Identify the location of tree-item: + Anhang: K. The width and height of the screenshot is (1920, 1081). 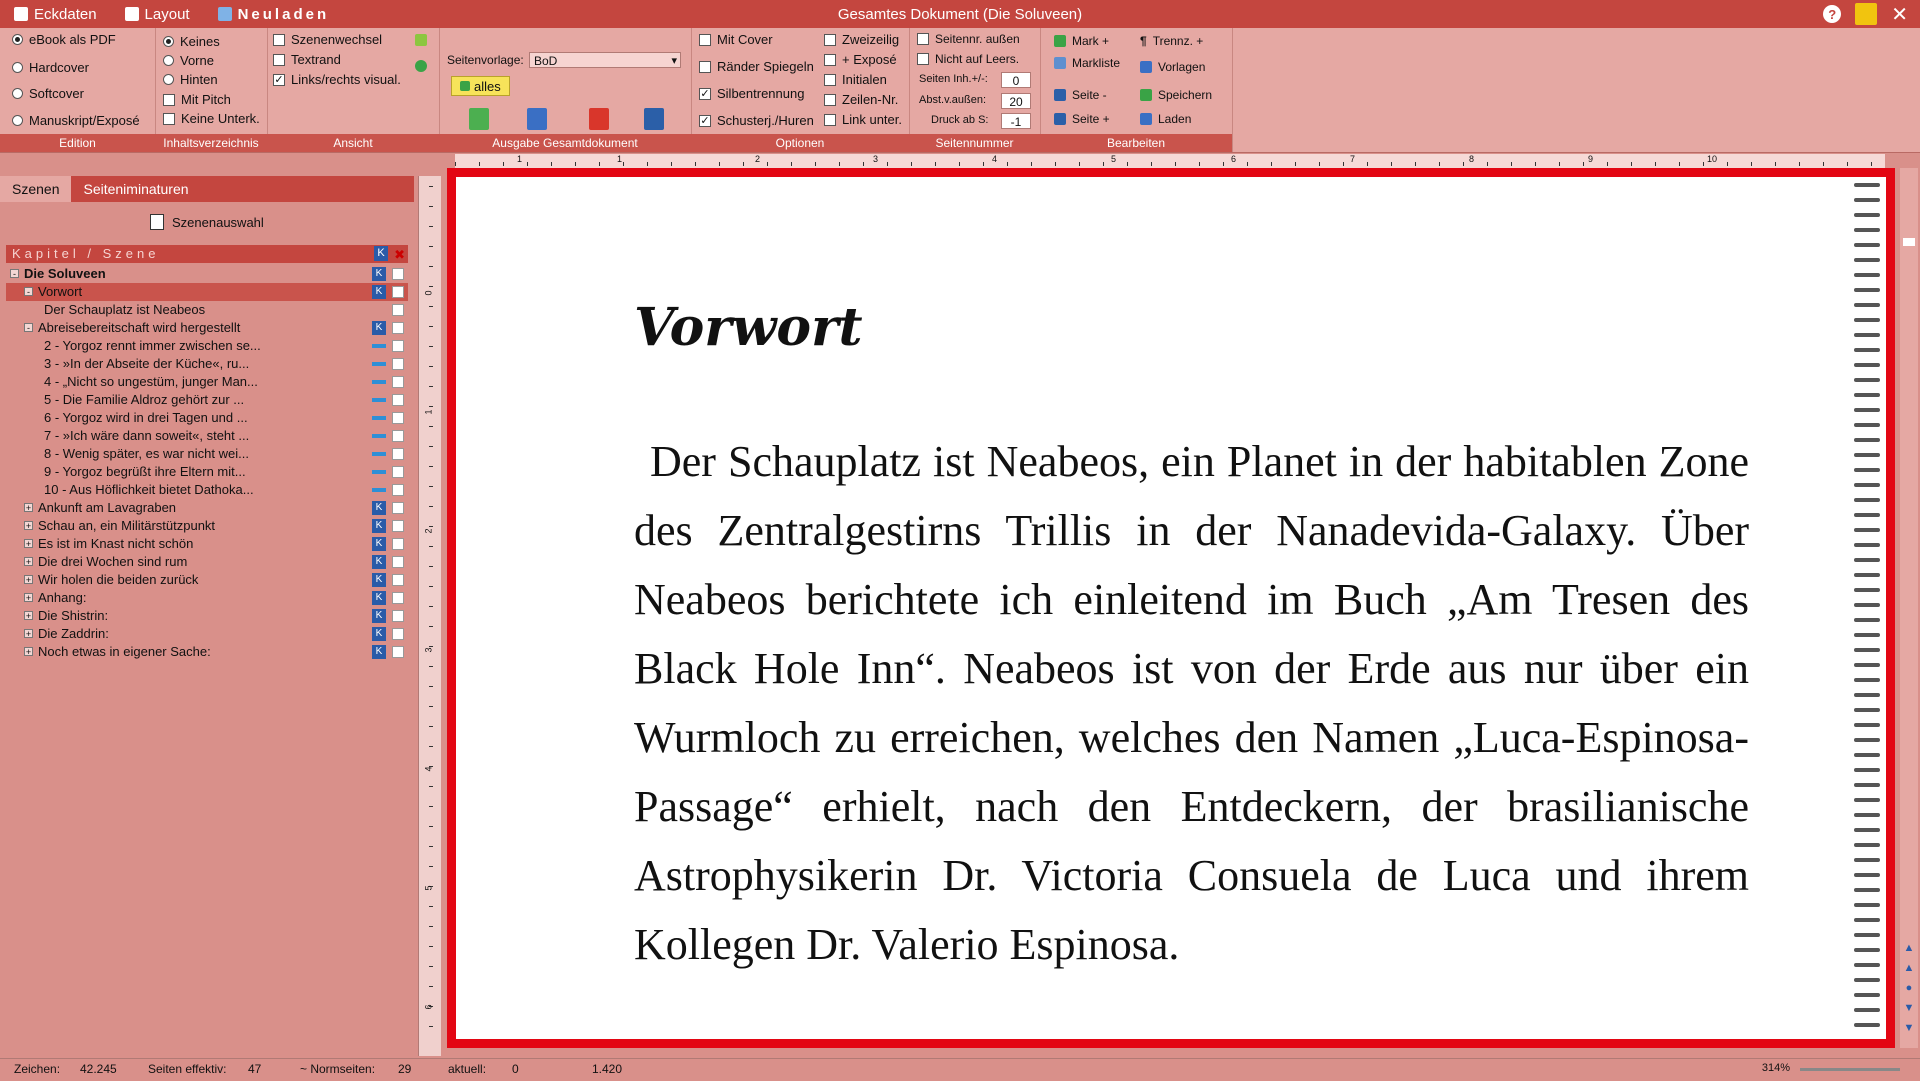
(207, 598).